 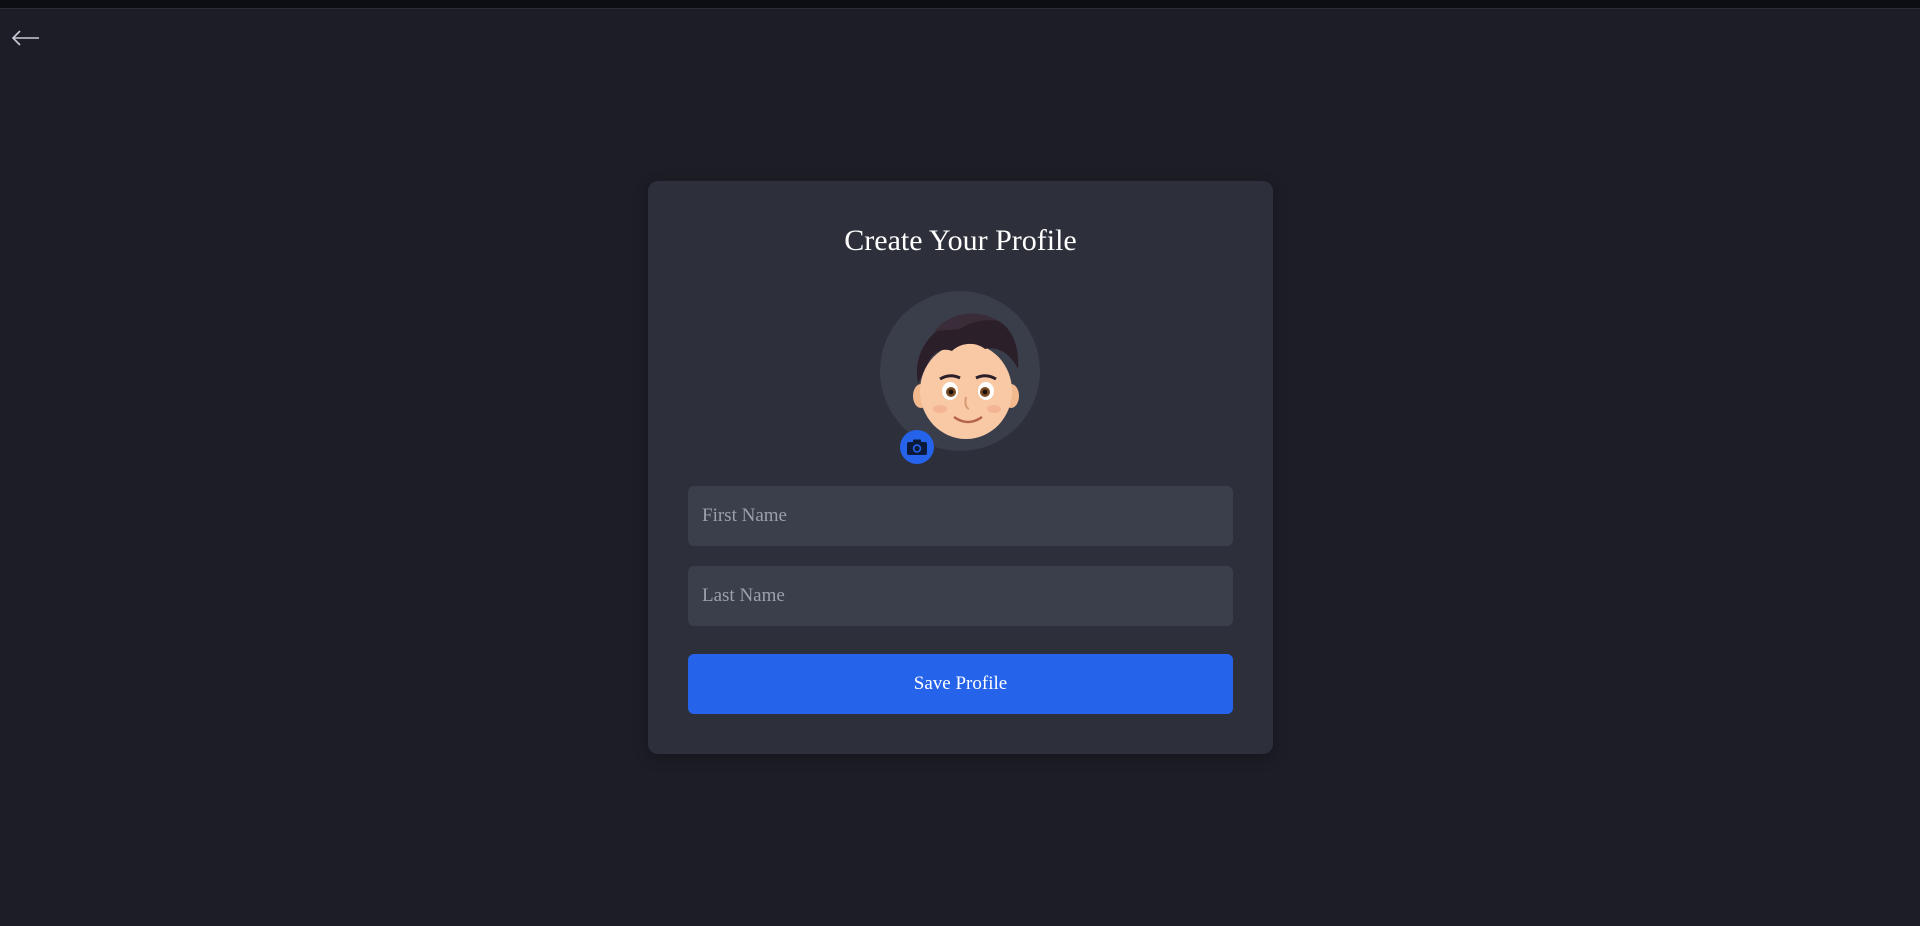 I want to click on arrow-left-icon, so click(x=25, y=38).